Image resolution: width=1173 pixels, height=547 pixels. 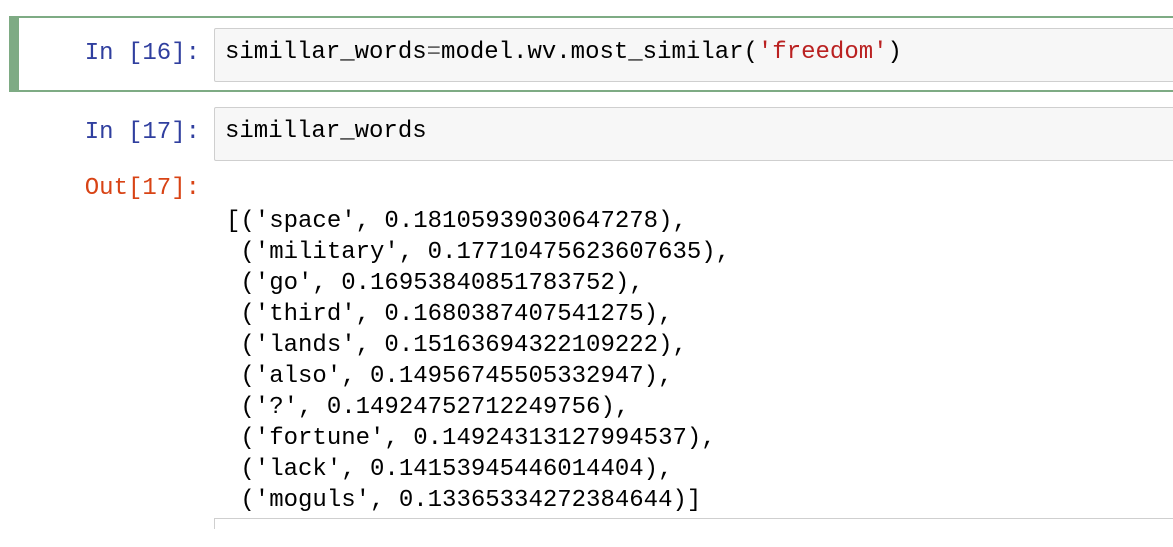 I want to click on input-prompt-17: In [17]:, so click(x=142, y=132).